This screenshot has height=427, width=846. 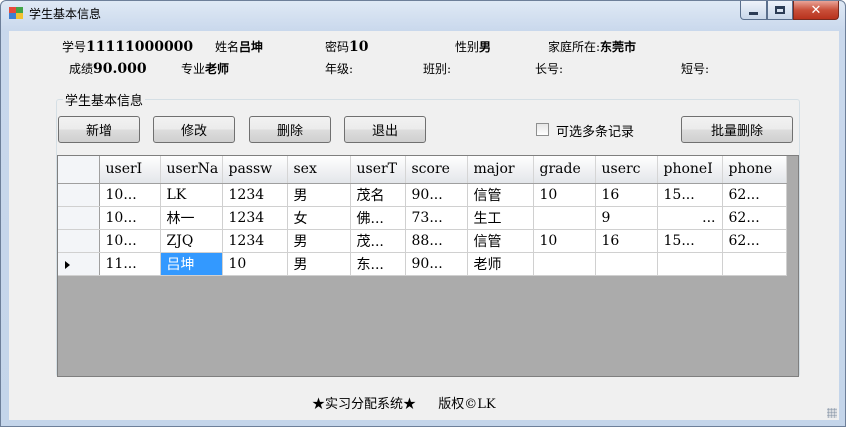 What do you see at coordinates (290, 129) in the screenshot?
I see `delete-button: 删除` at bounding box center [290, 129].